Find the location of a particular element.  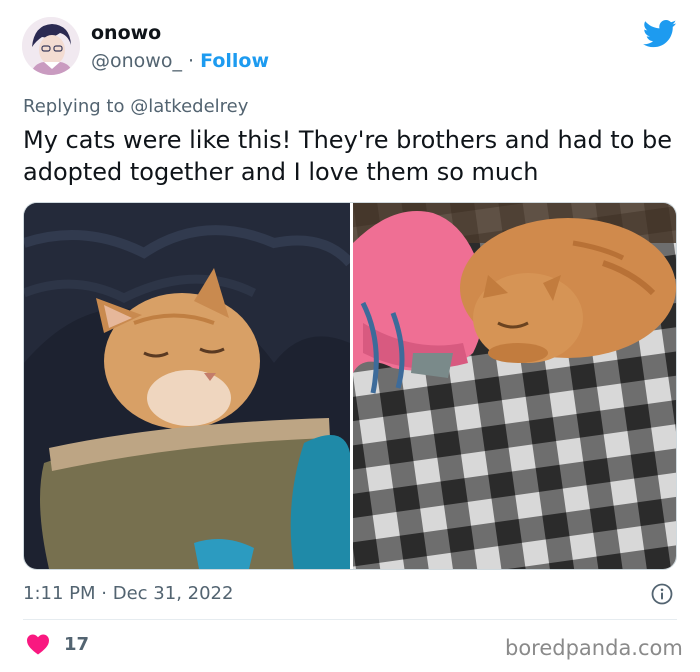

twitter-bird-icon is located at coordinates (660, 34).